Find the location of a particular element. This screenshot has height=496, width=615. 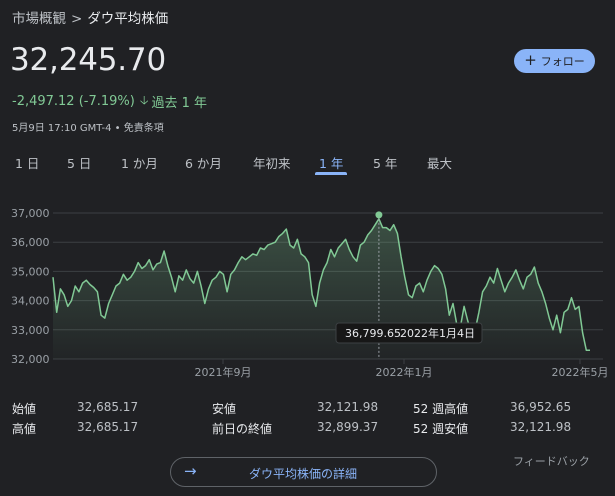

active-tab-indicator is located at coordinates (331, 173).